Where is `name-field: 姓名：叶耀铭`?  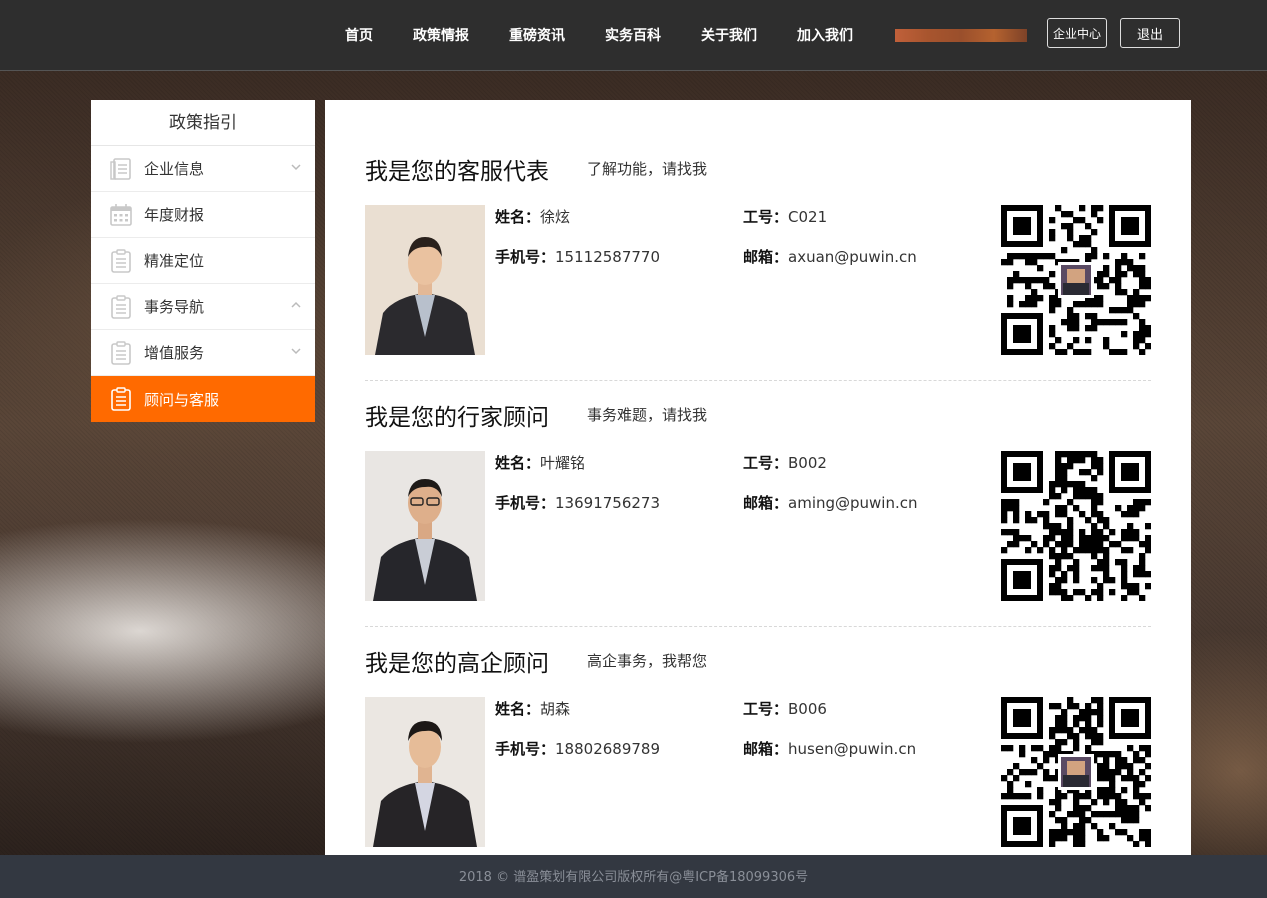
name-field: 姓名：叶耀铭 is located at coordinates (540, 463).